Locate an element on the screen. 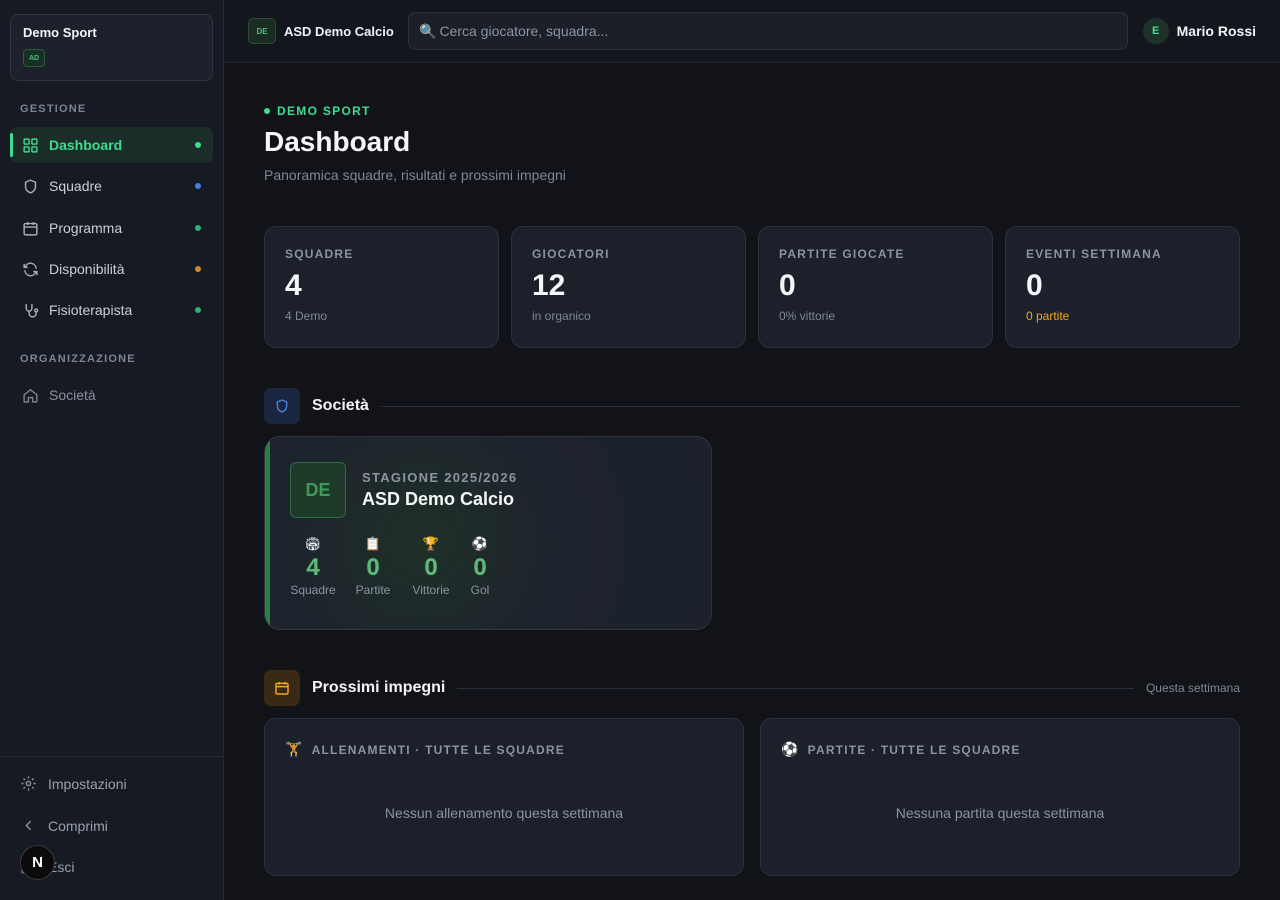 The height and width of the screenshot is (900, 1280). stat-card-eventi: EVENTI SETTIMANA 0 0 partite is located at coordinates (1122, 287).